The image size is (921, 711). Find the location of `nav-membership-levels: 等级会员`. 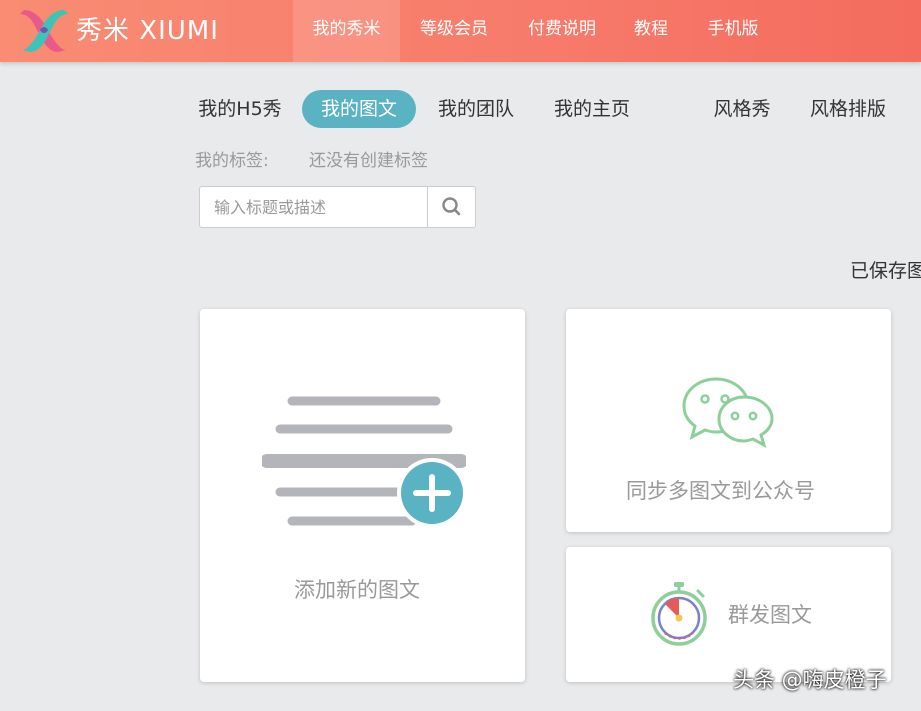

nav-membership-levels: 等级会员 is located at coordinates (454, 31).